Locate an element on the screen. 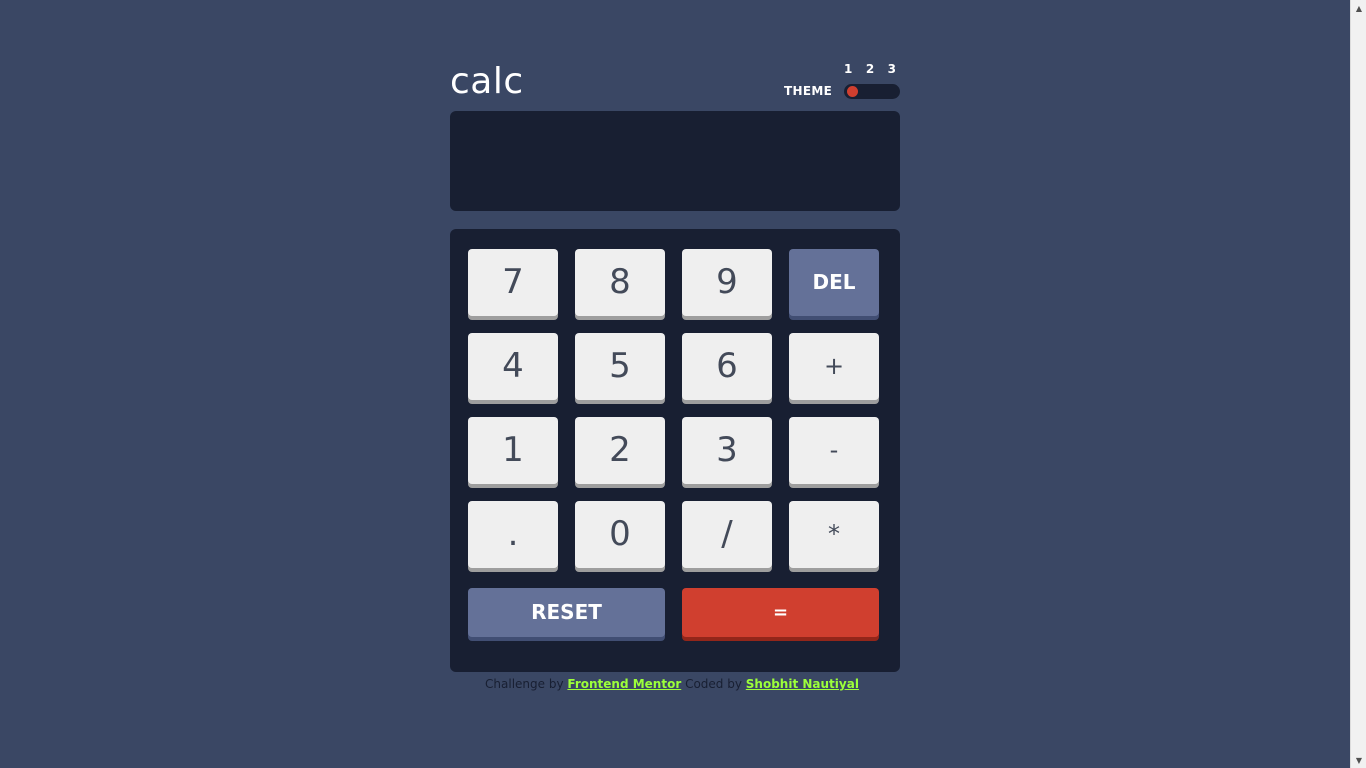 The height and width of the screenshot is (768, 1366). theme-label: THEME is located at coordinates (808, 91).